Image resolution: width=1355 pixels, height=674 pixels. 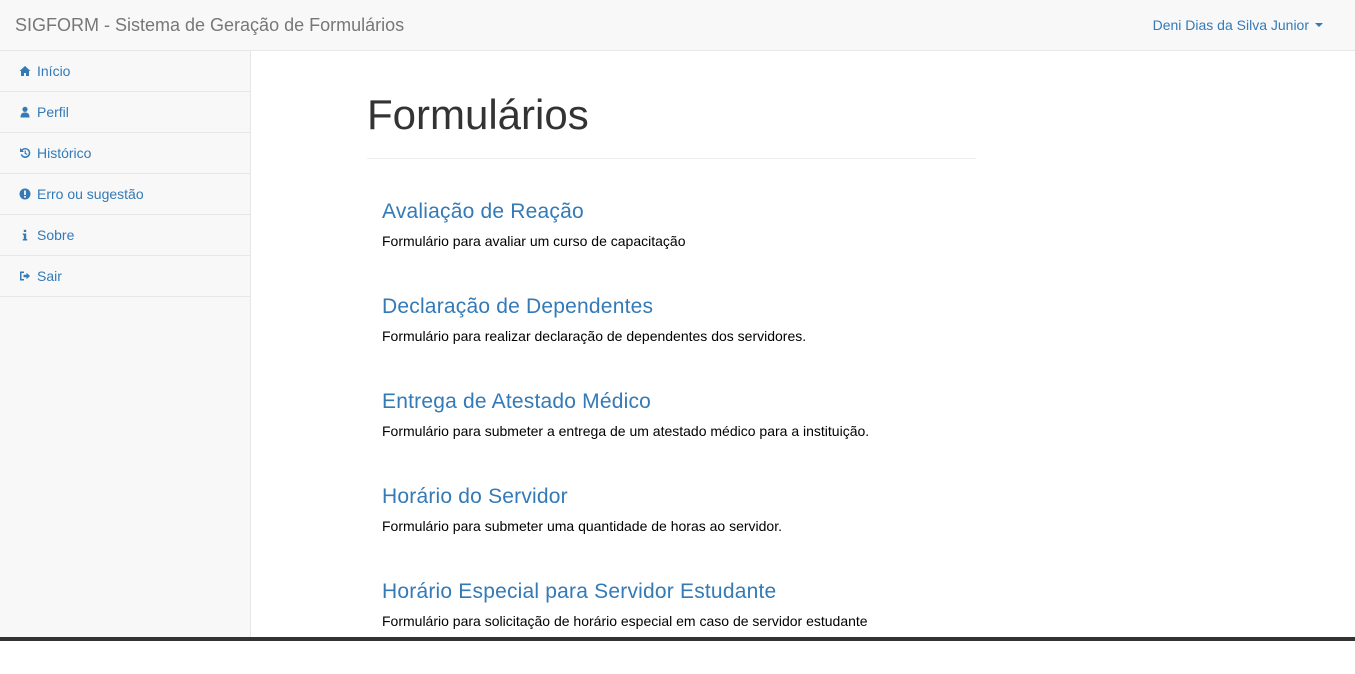 I want to click on form-link-declaracao-dependentes: Declaração de Dependentes, so click(x=679, y=307).